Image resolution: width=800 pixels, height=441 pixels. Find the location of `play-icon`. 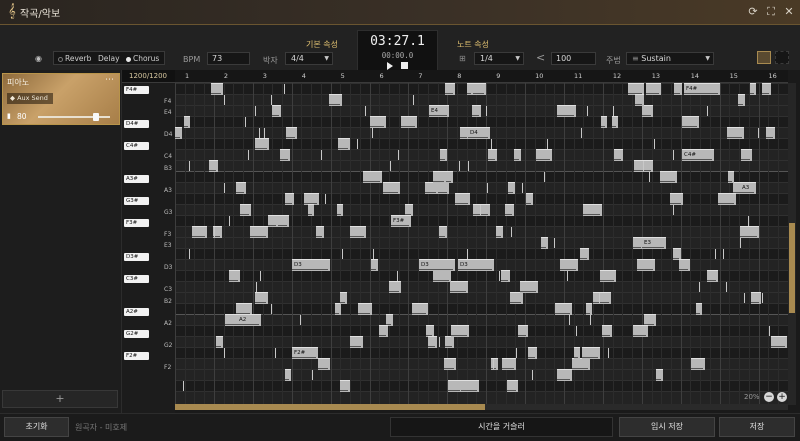

play-icon is located at coordinates (390, 66).